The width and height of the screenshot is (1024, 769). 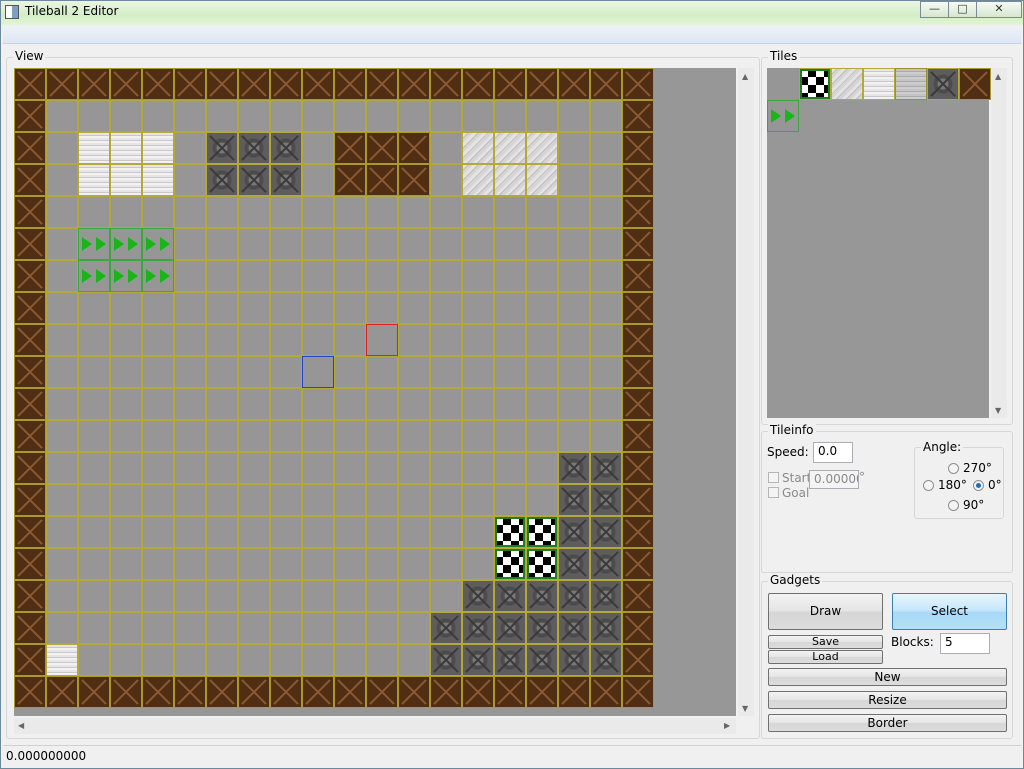 I want to click on speed-input: 0.0, so click(x=833, y=452).